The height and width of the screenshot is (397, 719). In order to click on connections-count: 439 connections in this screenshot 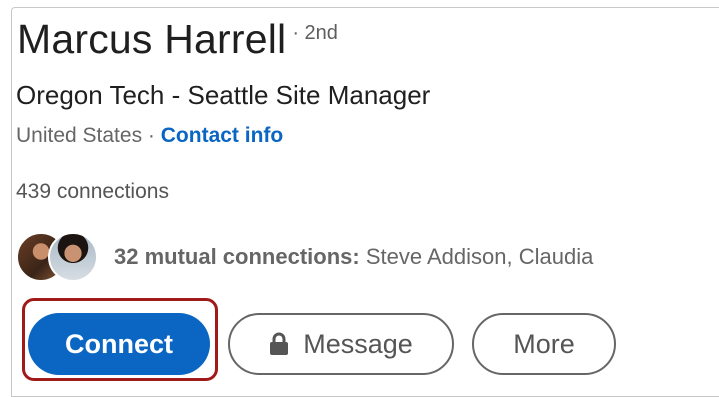, I will do `click(92, 192)`.